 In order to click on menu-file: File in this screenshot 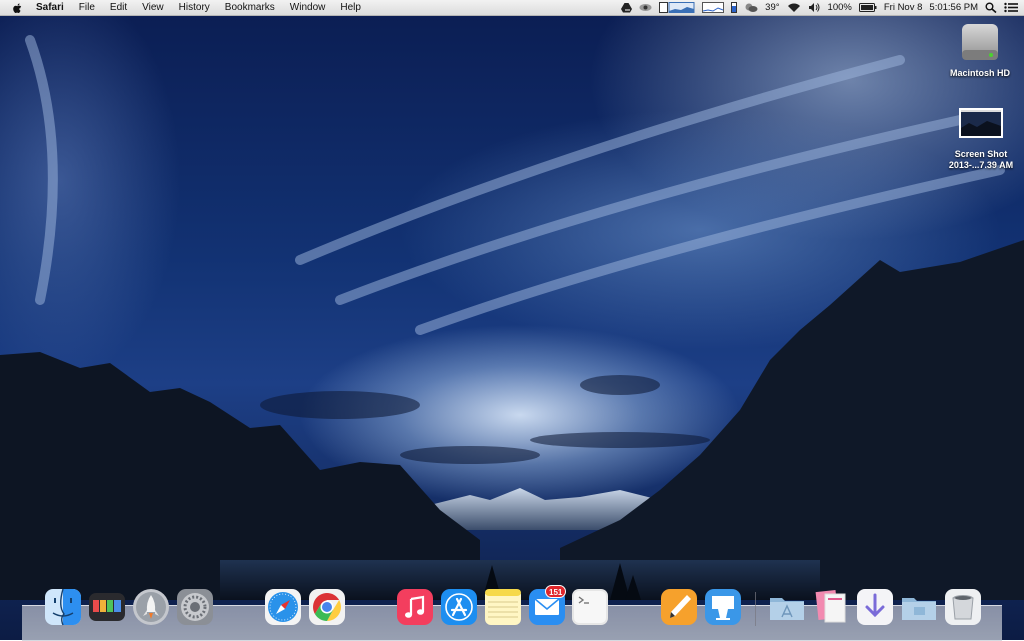, I will do `click(87, 7)`.